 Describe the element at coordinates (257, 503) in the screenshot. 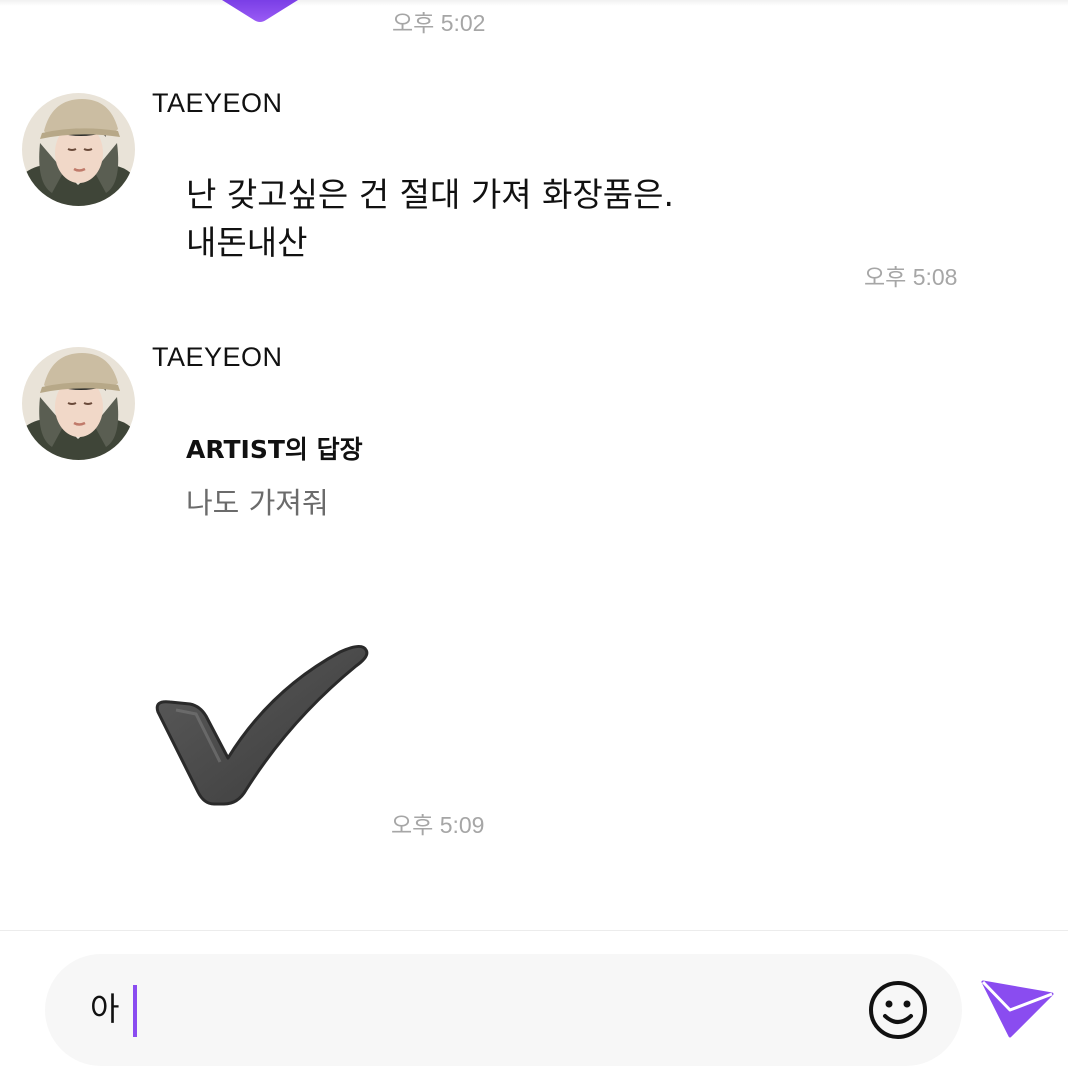

I see `artist-reply-text: 나도 가져줘` at that location.